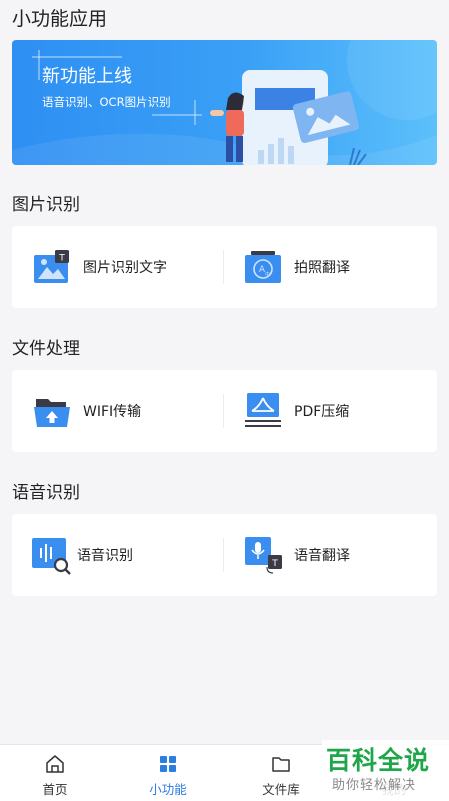 The width and height of the screenshot is (449, 801). I want to click on voice-recognition-card: 语音识别 T 语音翻译, so click(224, 555).